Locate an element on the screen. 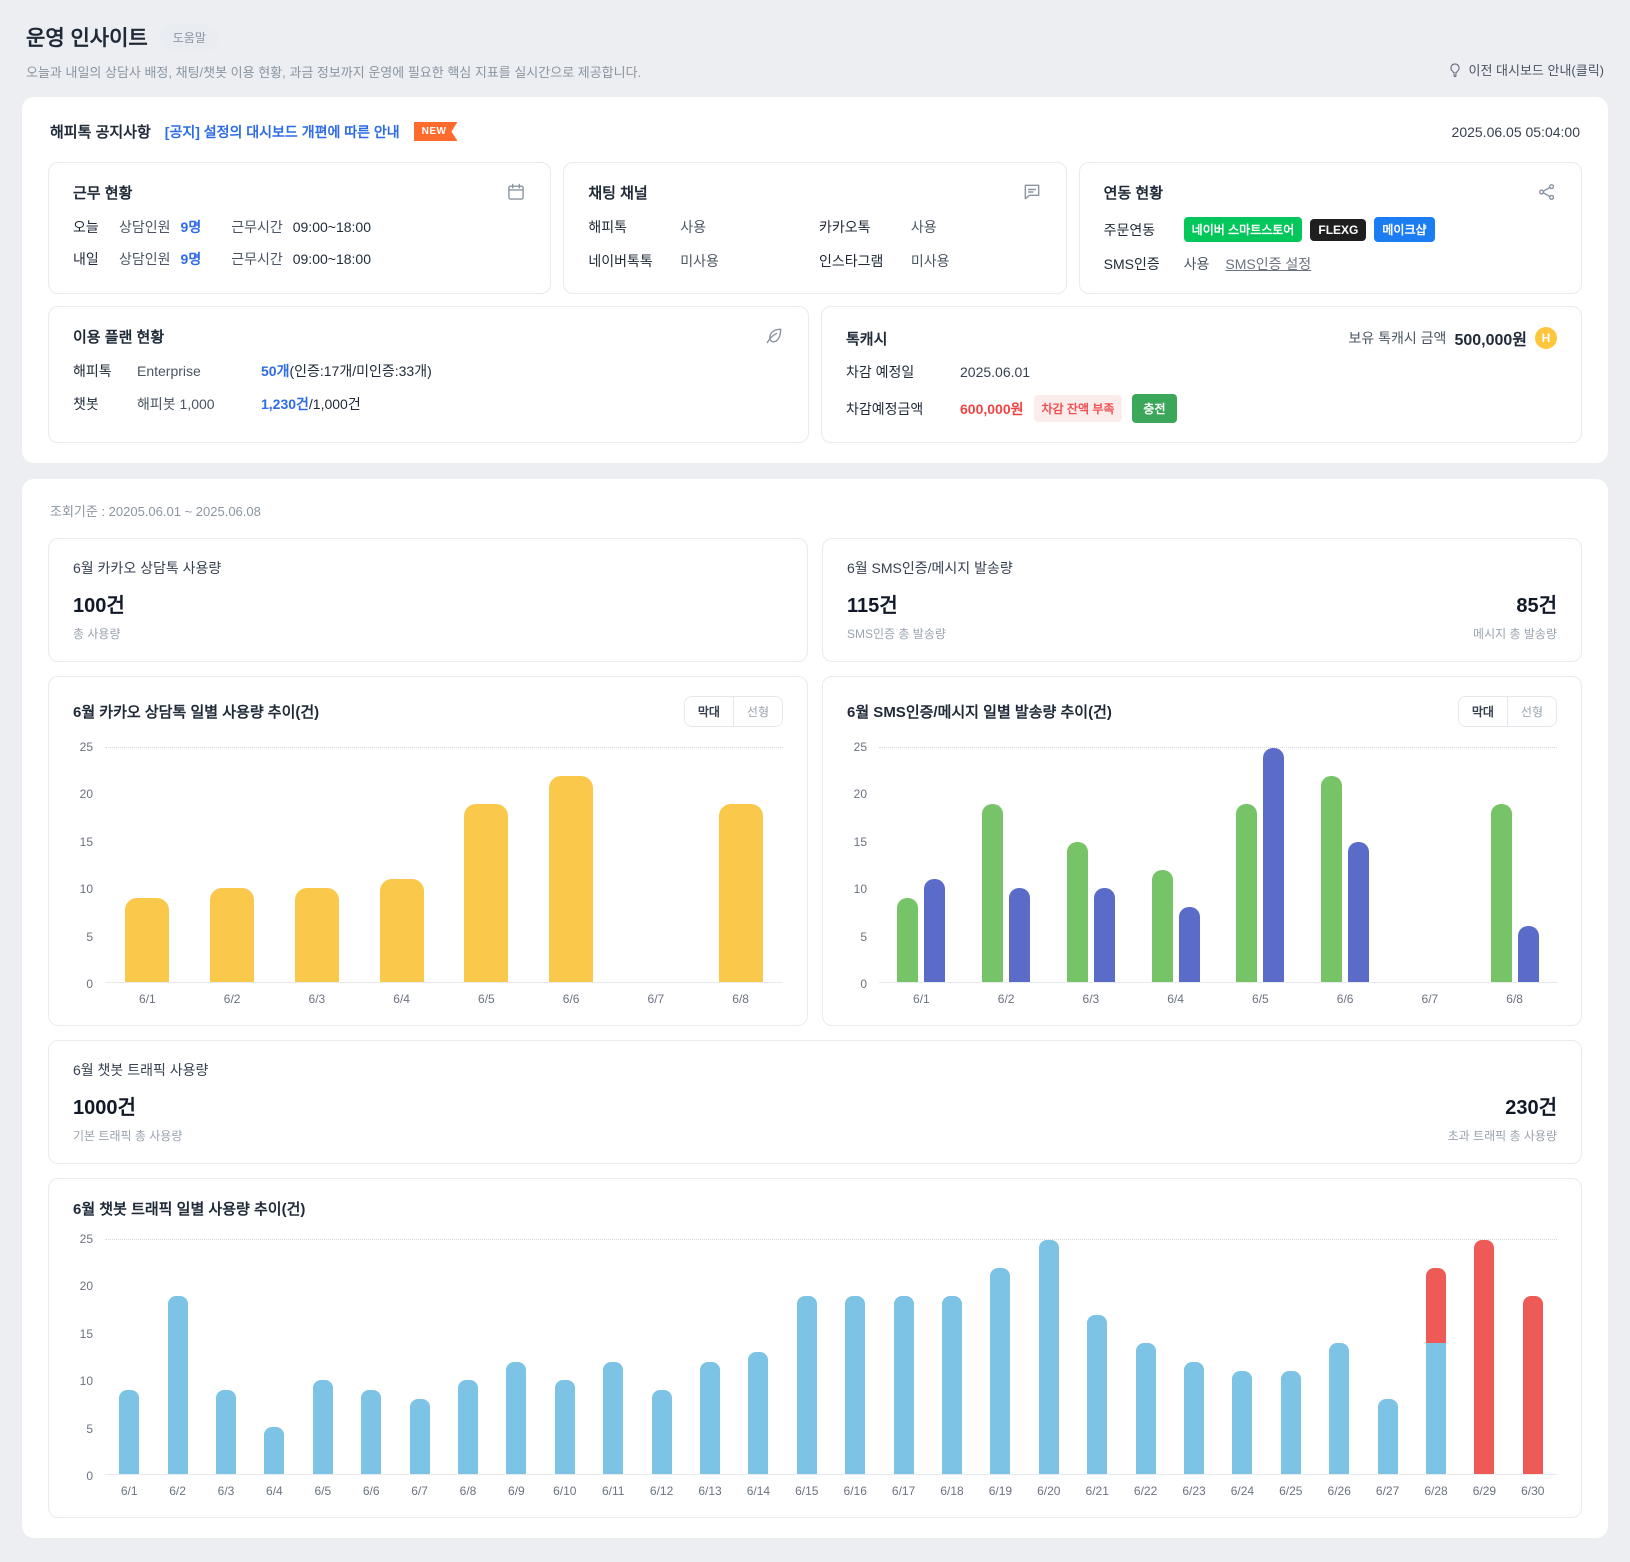 This screenshot has width=1630, height=1562. x-axis: 6/1 6/2 6/3 6/4 6/5 6/6 6/7 6/8 is located at coordinates (444, 994).